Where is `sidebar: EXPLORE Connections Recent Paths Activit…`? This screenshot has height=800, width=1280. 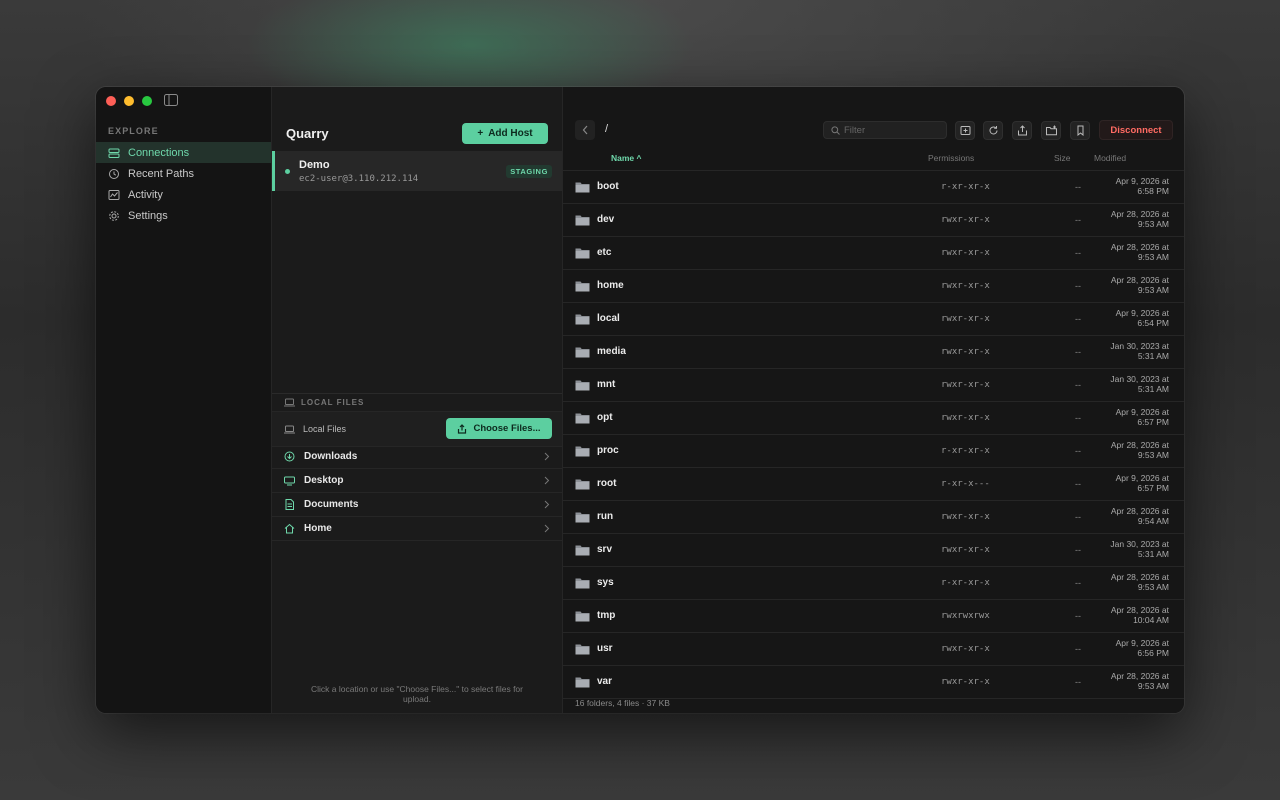 sidebar: EXPLORE Connections Recent Paths Activit… is located at coordinates (184, 400).